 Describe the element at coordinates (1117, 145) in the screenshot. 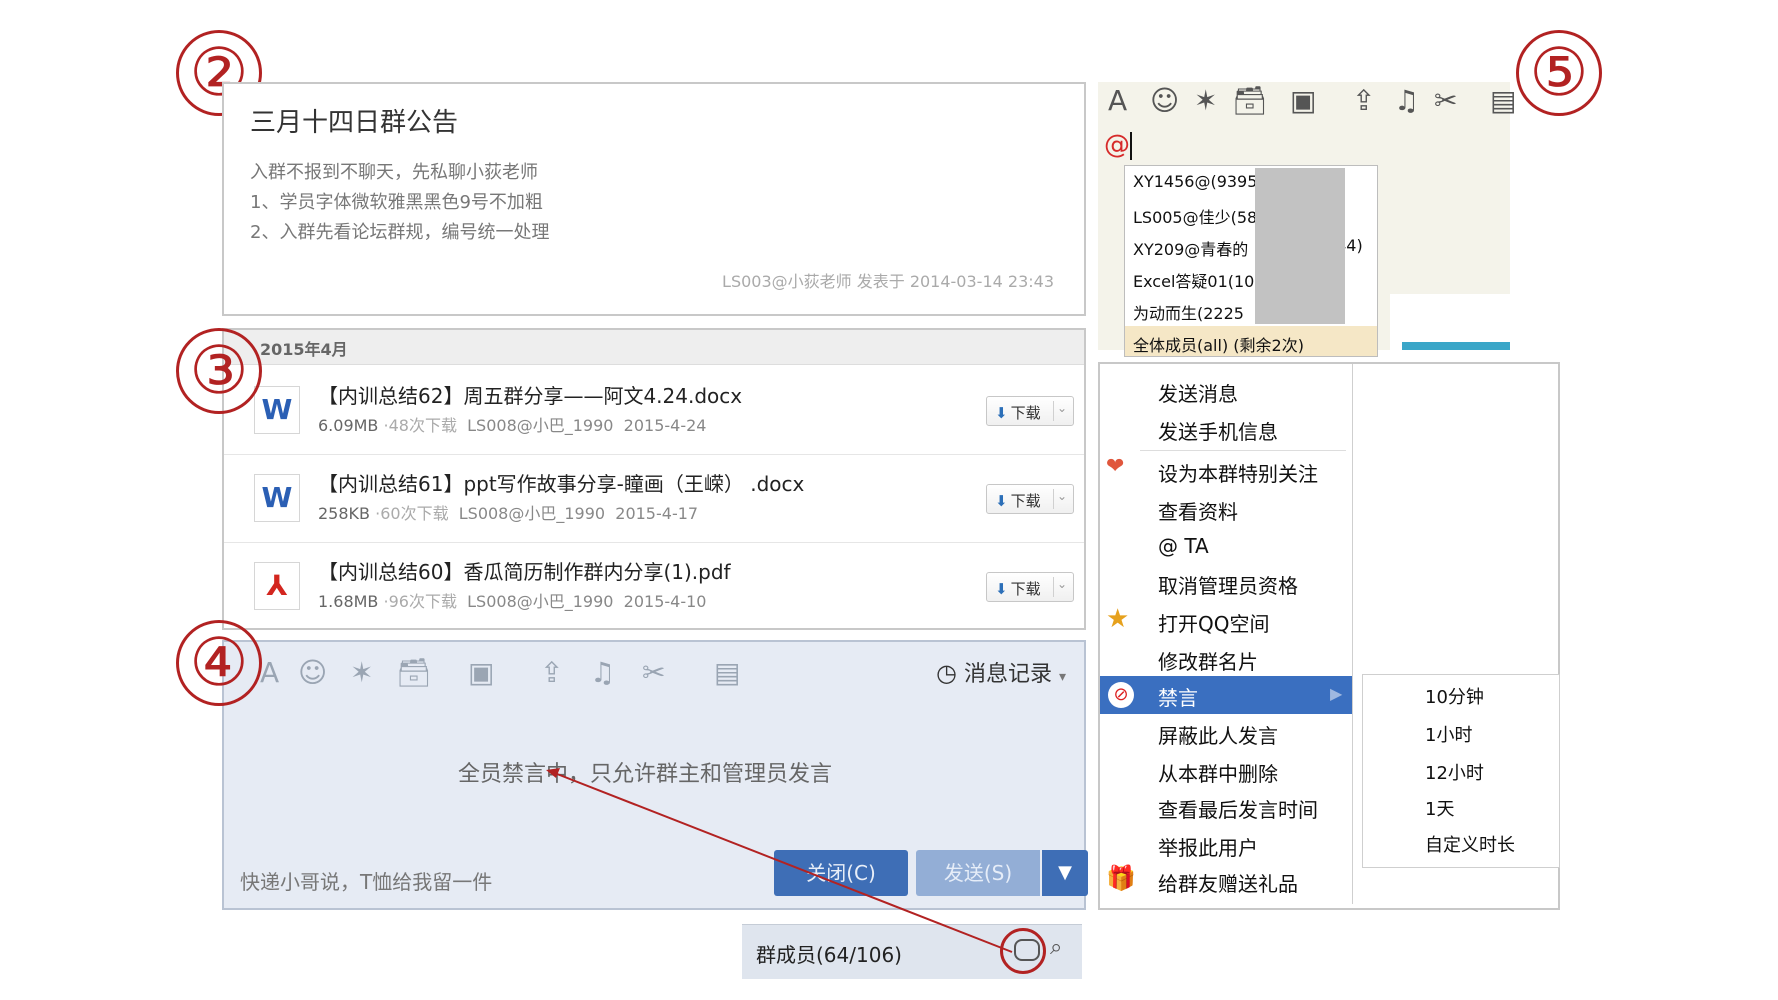

I see `at-symbol: @` at that location.